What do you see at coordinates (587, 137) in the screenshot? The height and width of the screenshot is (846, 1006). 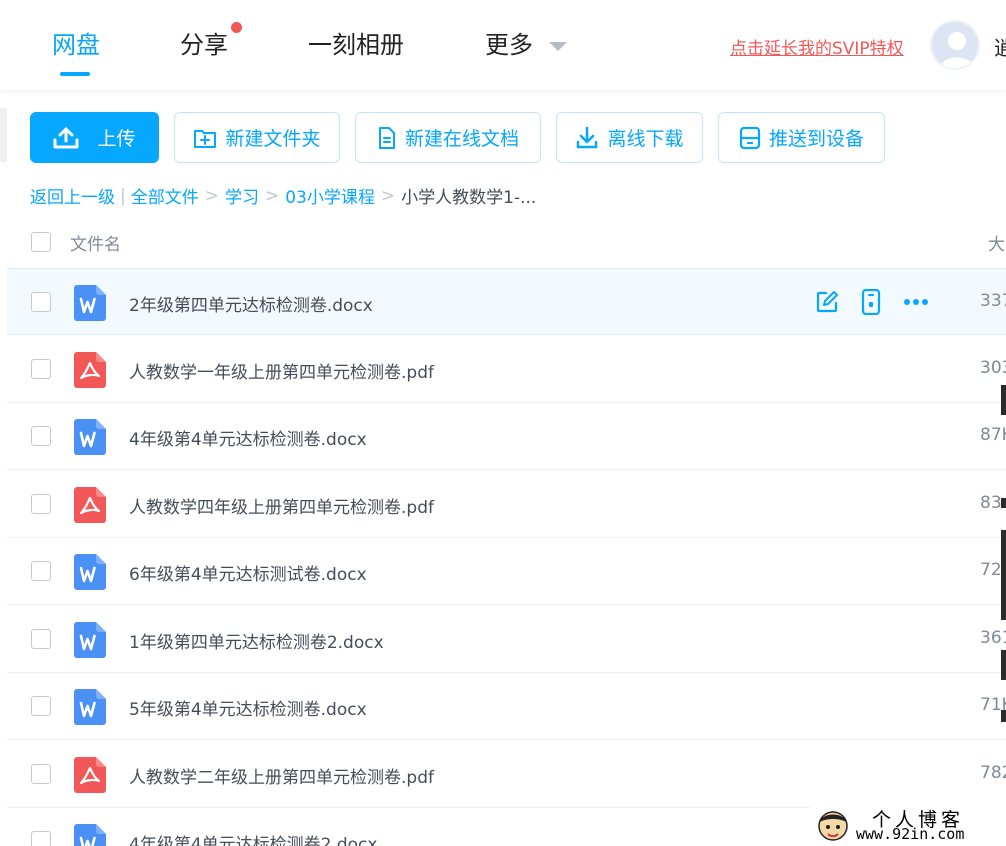 I see `download-icon` at bounding box center [587, 137].